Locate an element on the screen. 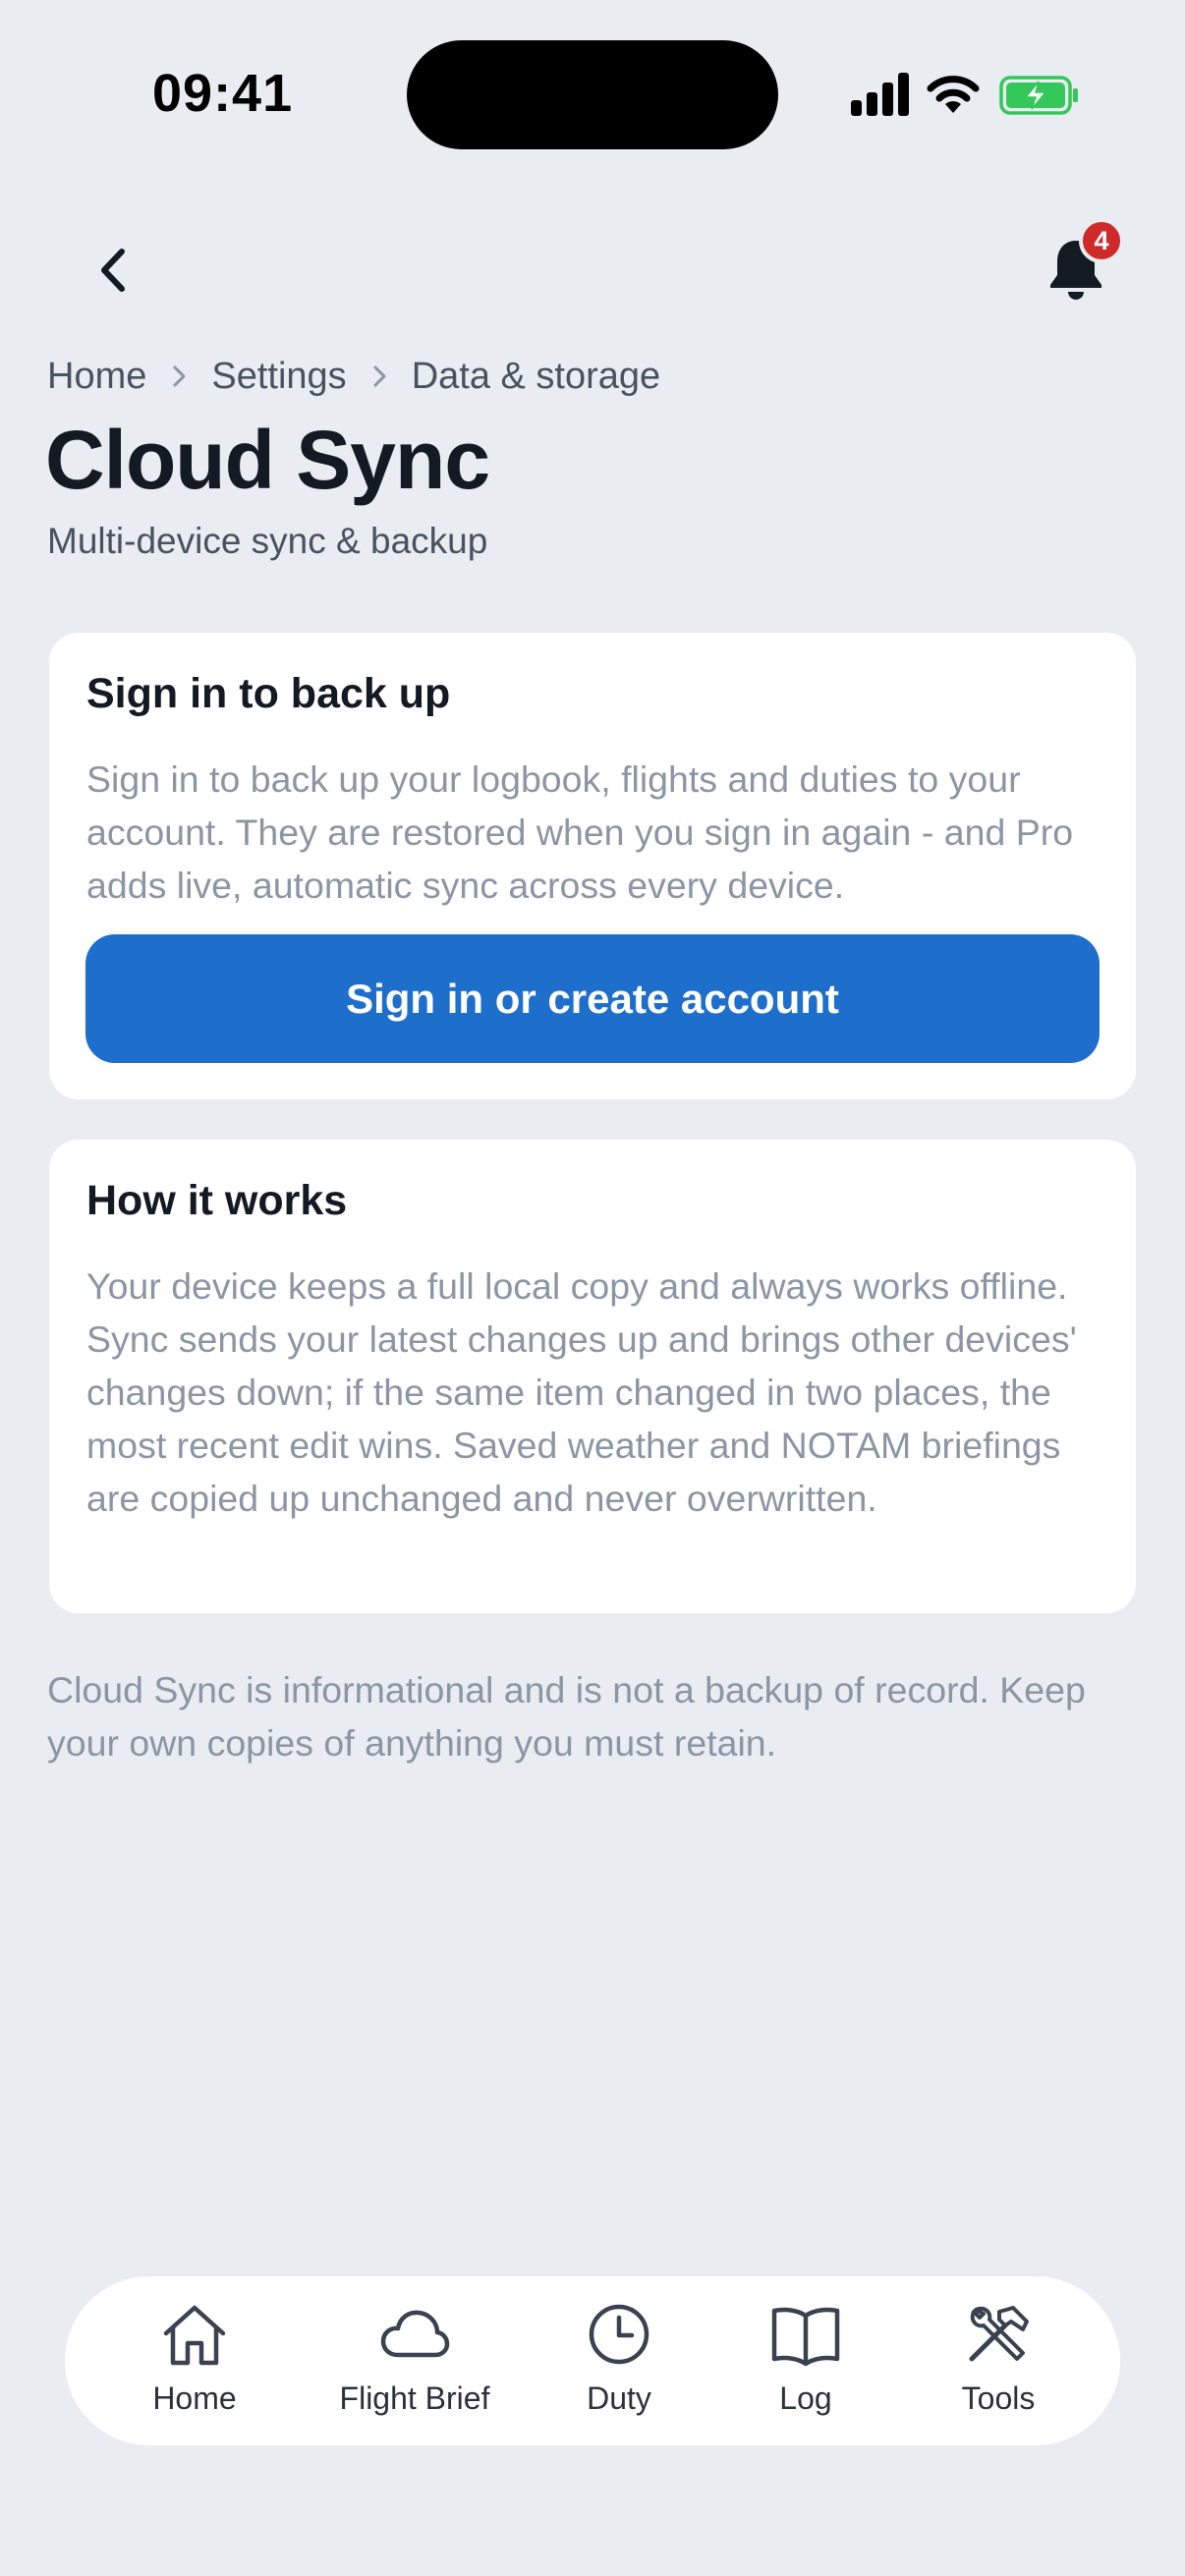  breadcrumb-home: Home is located at coordinates (97, 377).